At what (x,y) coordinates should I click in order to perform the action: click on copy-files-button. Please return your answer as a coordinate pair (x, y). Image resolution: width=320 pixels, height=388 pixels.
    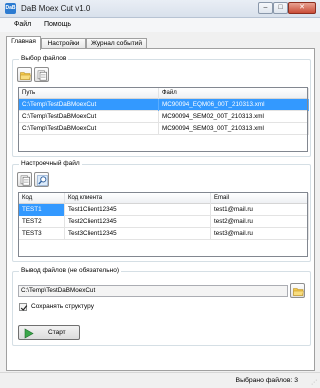
    Looking at the image, I should click on (41, 74).